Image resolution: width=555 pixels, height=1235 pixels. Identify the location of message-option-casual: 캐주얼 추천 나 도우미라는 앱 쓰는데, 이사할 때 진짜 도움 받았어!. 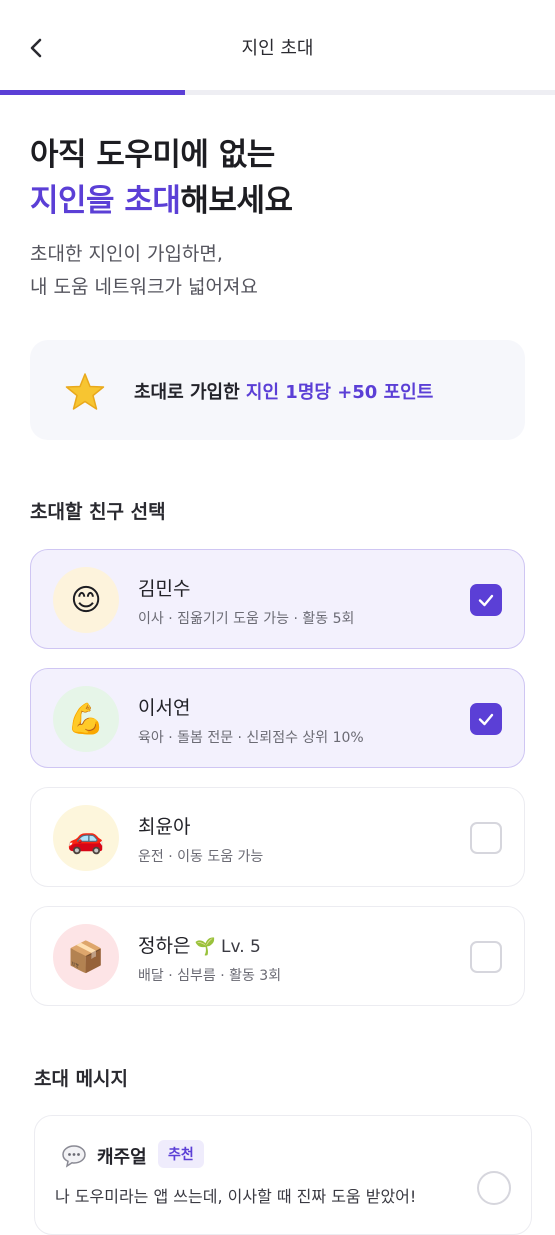
(283, 1175).